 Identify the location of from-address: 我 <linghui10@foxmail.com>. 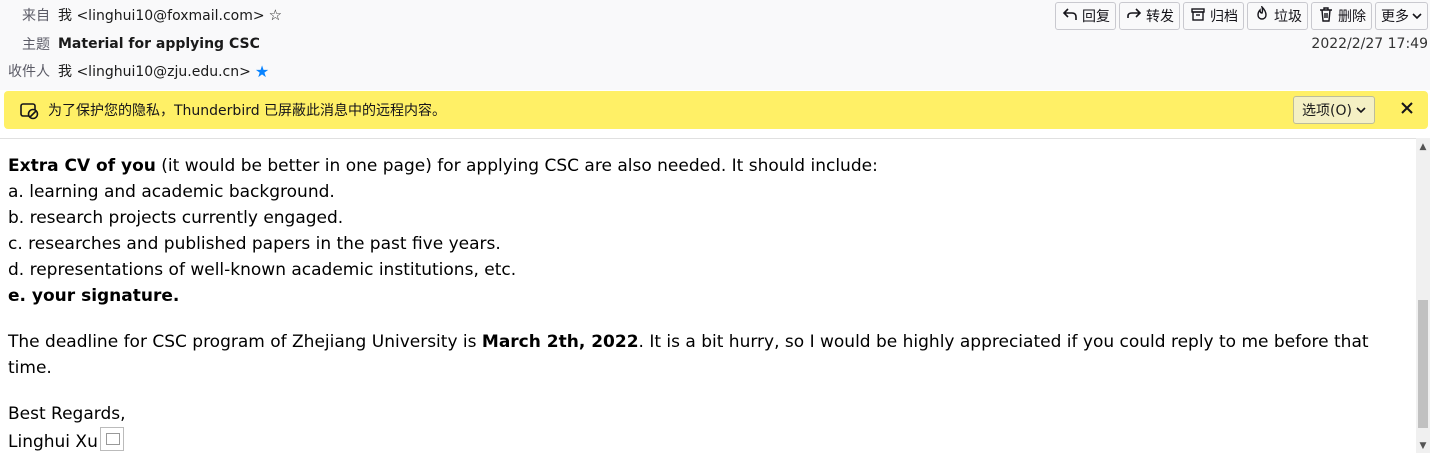
(161, 15).